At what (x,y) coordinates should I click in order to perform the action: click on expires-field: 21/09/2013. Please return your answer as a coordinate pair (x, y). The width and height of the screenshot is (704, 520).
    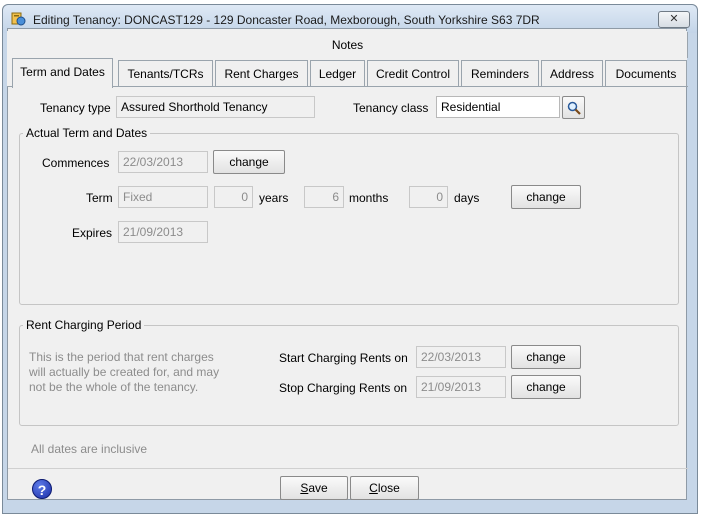
    Looking at the image, I should click on (163, 232).